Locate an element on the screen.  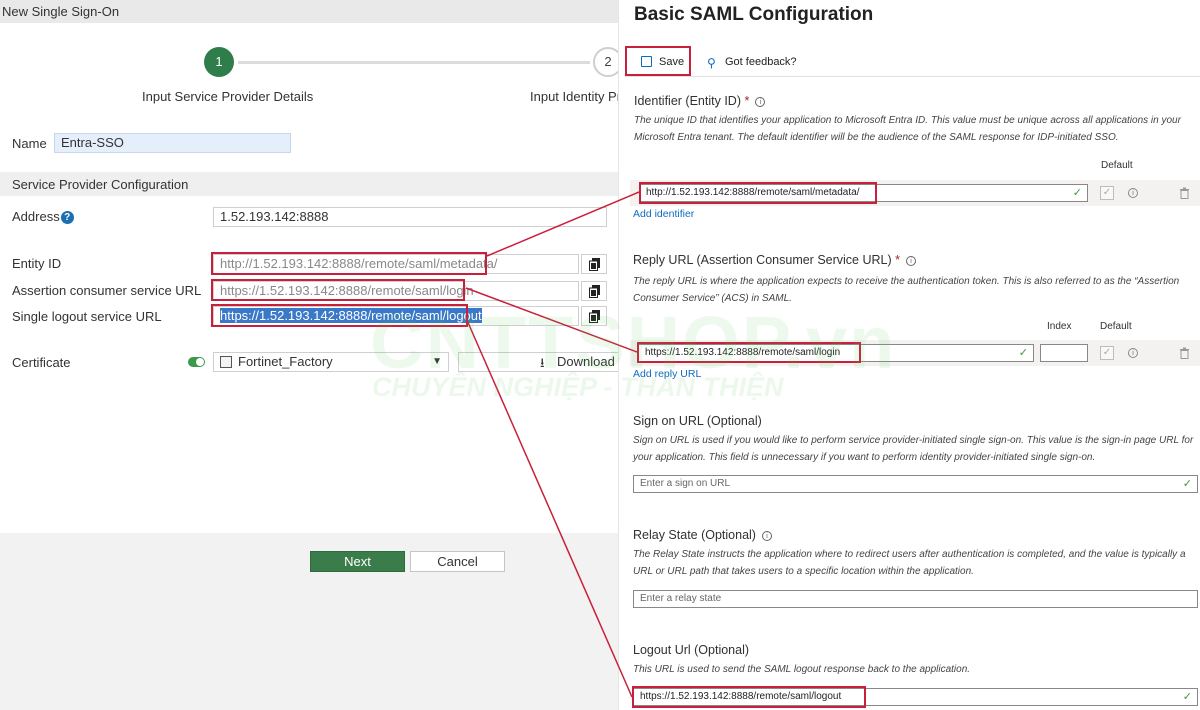
copy-acs-button is located at coordinates (594, 291).